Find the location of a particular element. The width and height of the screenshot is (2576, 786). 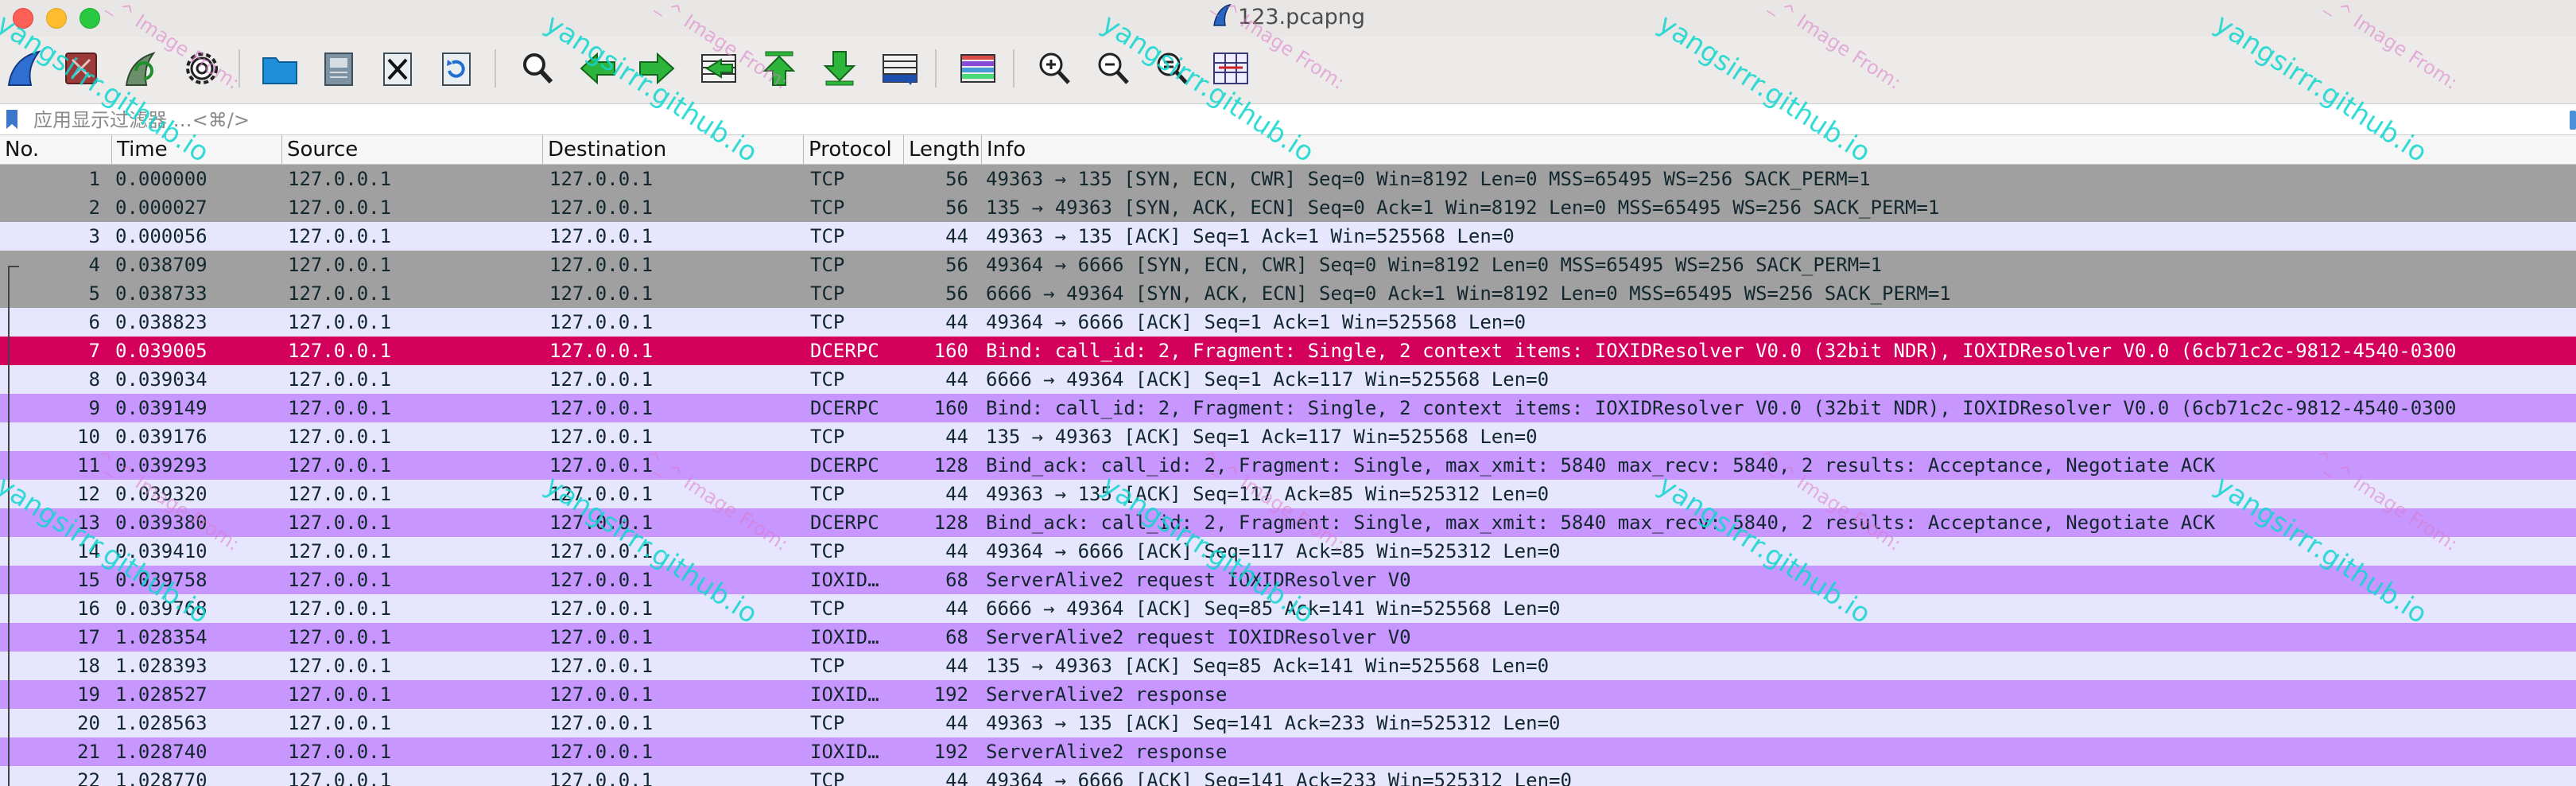

packet-protocol: DCERPC is located at coordinates (844, 465).